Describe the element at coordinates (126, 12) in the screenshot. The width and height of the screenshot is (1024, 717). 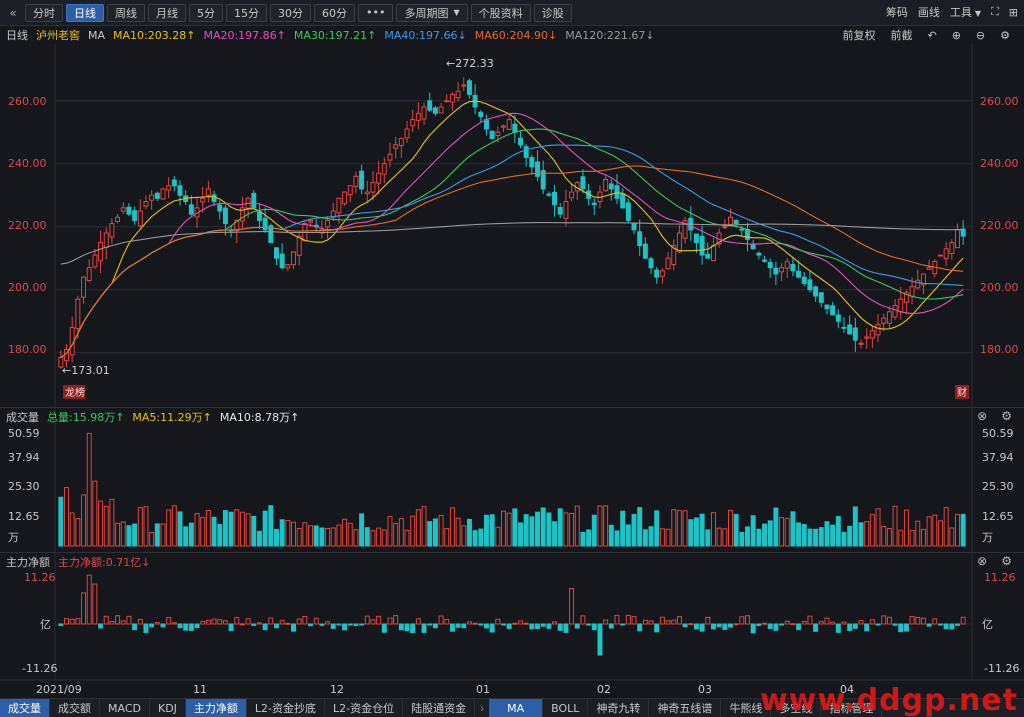
I see `period-weekly-button: 周线` at that location.